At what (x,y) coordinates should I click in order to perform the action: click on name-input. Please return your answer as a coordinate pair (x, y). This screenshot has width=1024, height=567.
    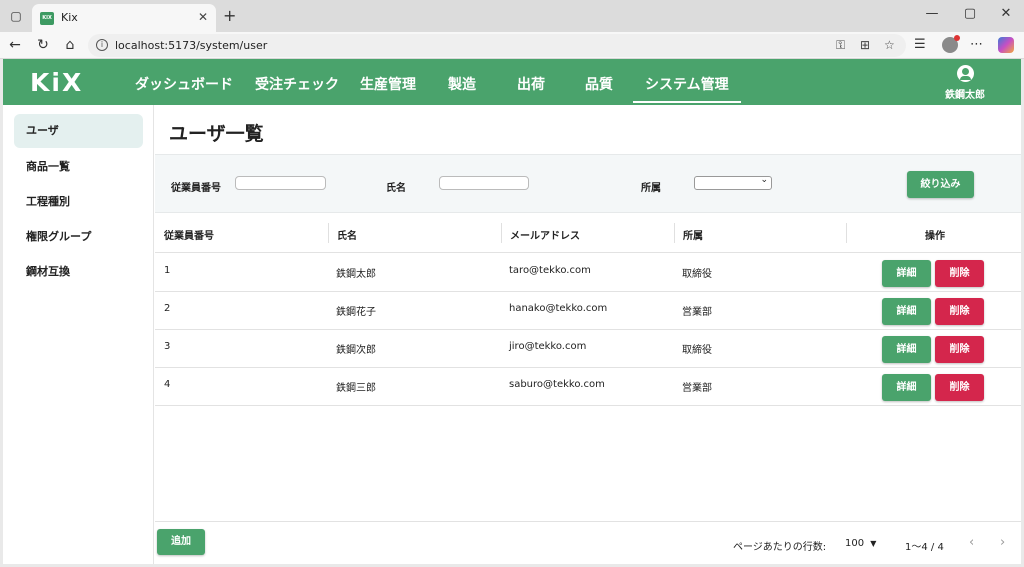
    Looking at the image, I should click on (484, 183).